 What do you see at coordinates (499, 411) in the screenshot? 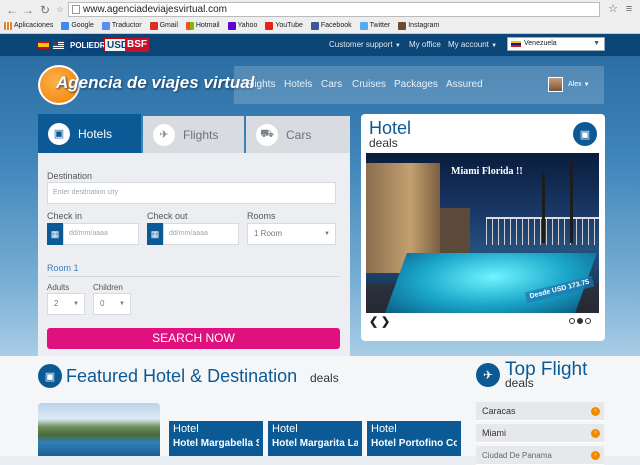
I see `city-label: Caracas` at bounding box center [499, 411].